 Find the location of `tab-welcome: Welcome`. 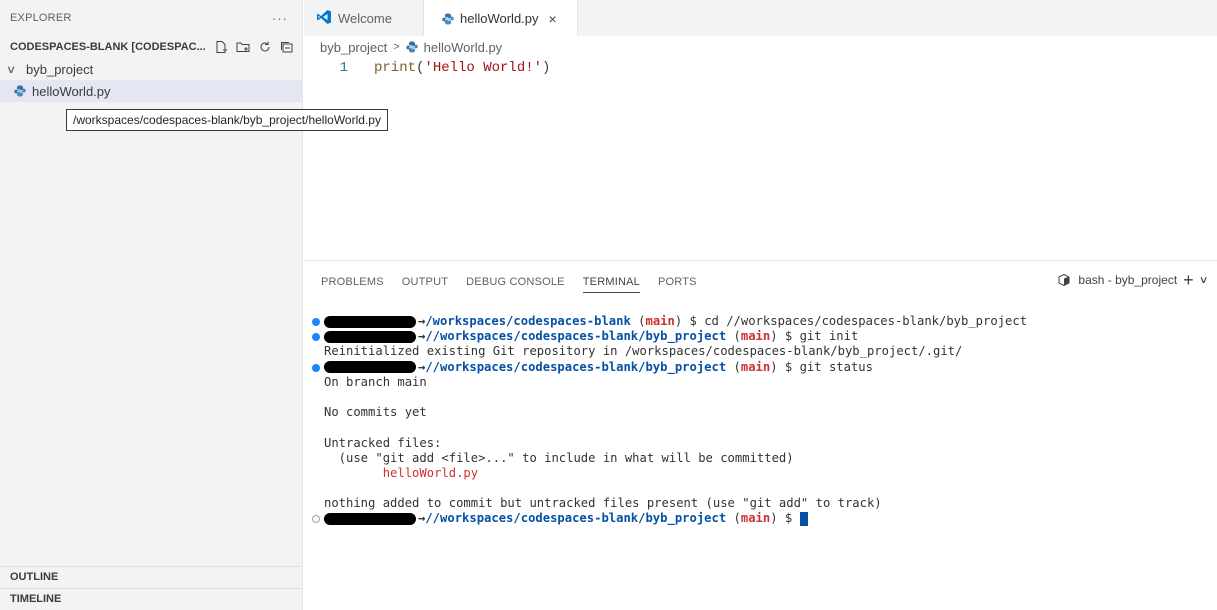

tab-welcome: Welcome is located at coordinates (364, 18).